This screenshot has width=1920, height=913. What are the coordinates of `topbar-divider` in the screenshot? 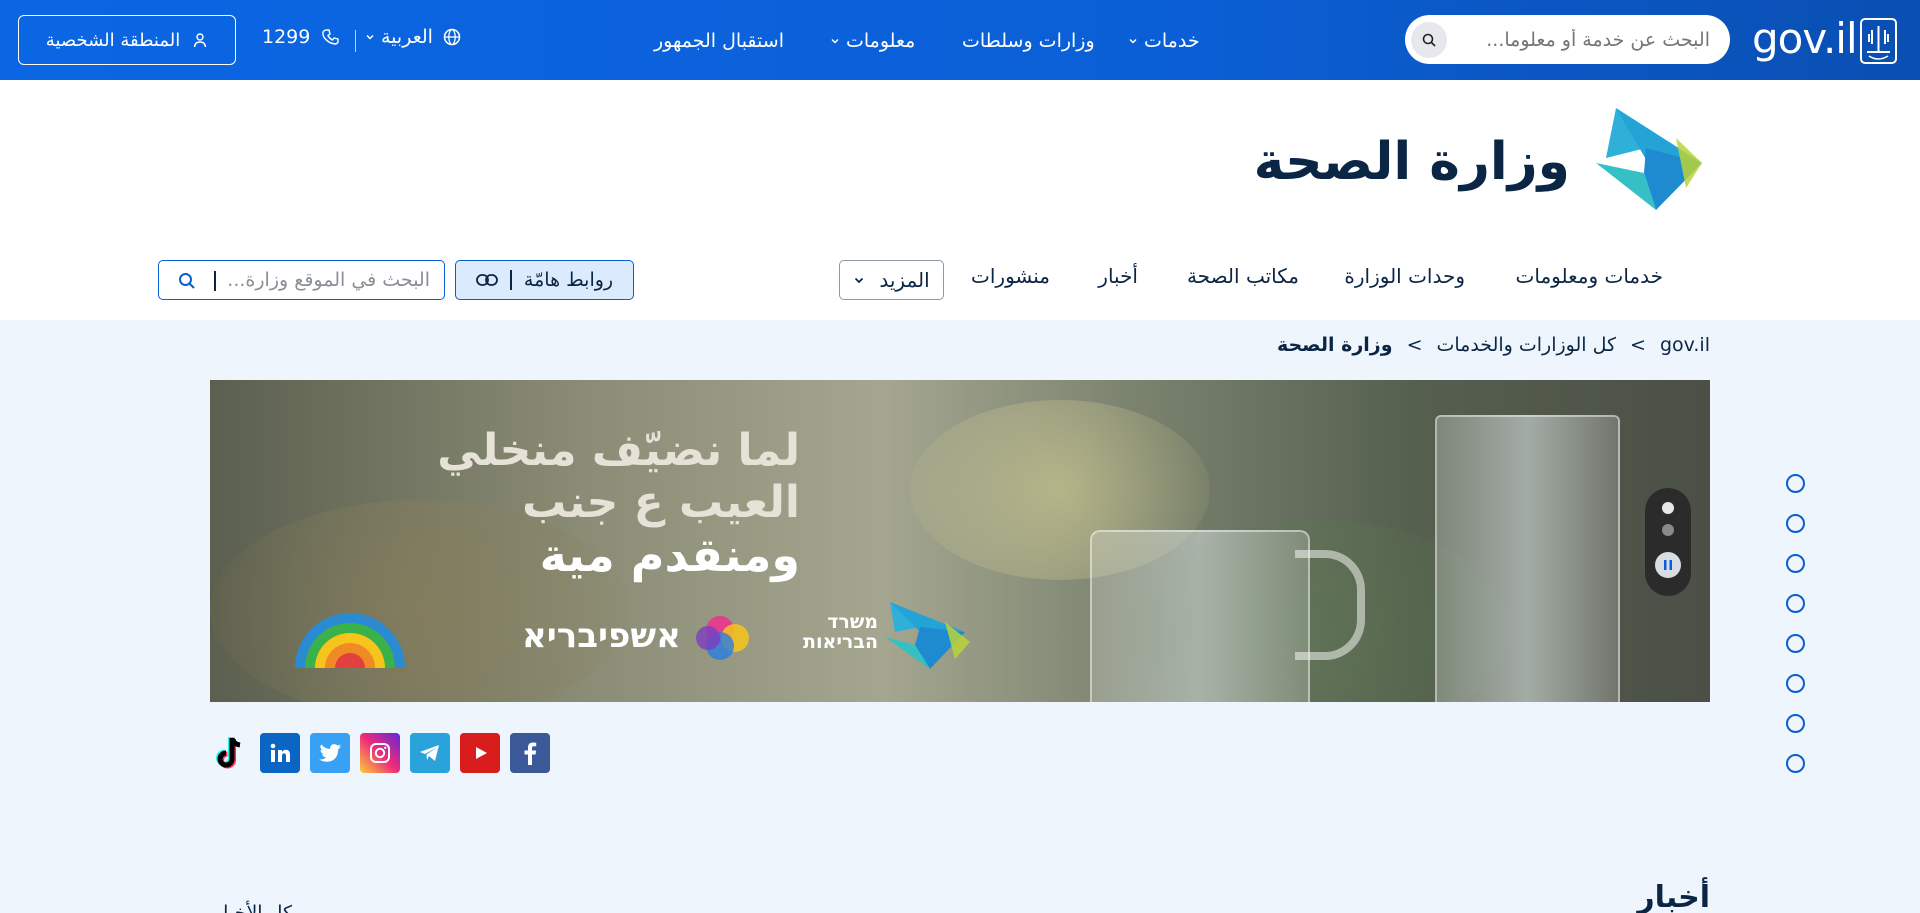 It's located at (355, 41).